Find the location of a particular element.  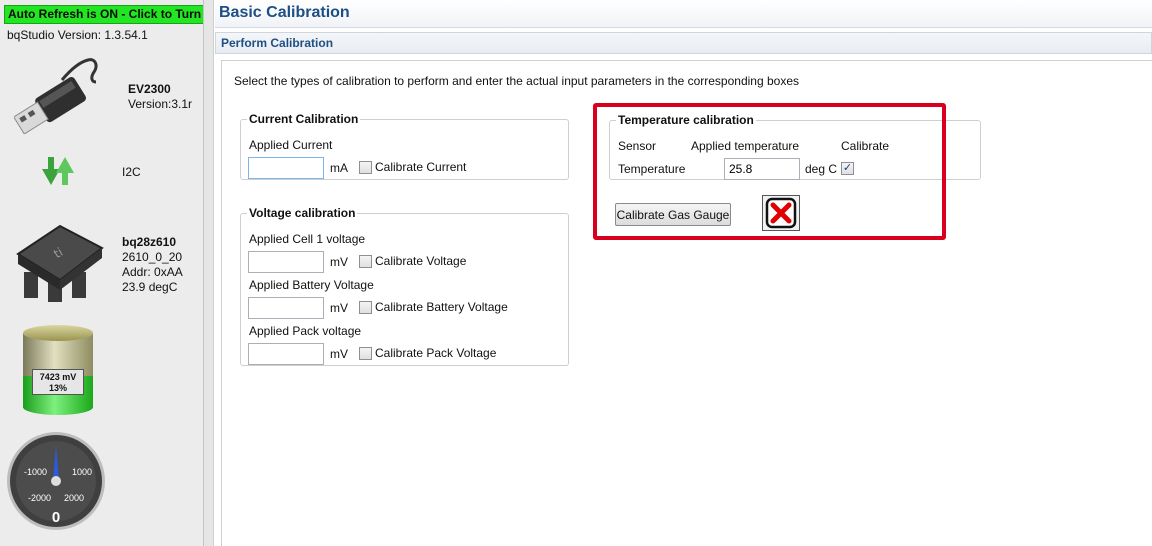

temperature-unit: deg C is located at coordinates (821, 169).